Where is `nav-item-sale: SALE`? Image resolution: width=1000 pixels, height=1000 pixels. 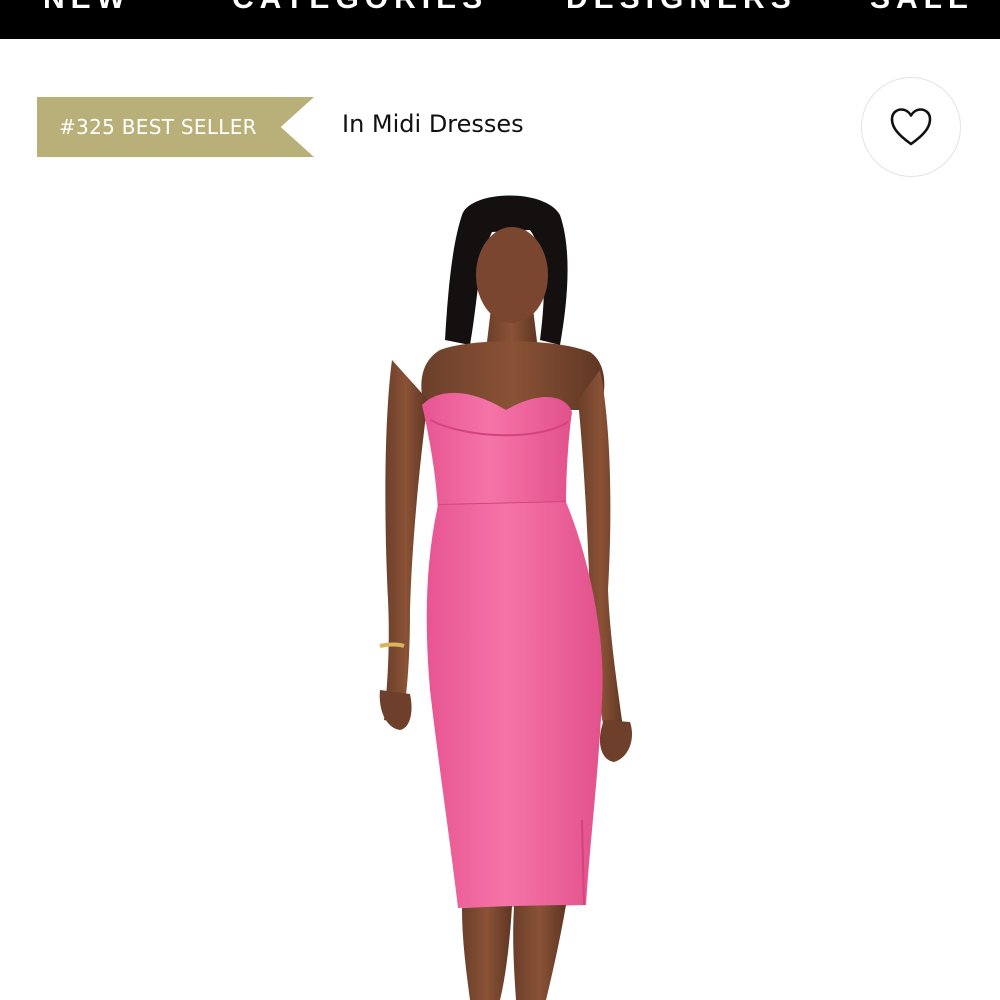 nav-item-sale: SALE is located at coordinates (922, 8).